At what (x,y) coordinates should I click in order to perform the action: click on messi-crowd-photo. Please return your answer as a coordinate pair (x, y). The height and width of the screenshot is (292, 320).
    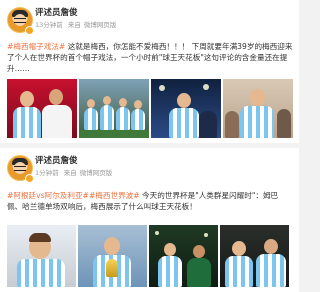
    Looking at the image, I should click on (258, 108).